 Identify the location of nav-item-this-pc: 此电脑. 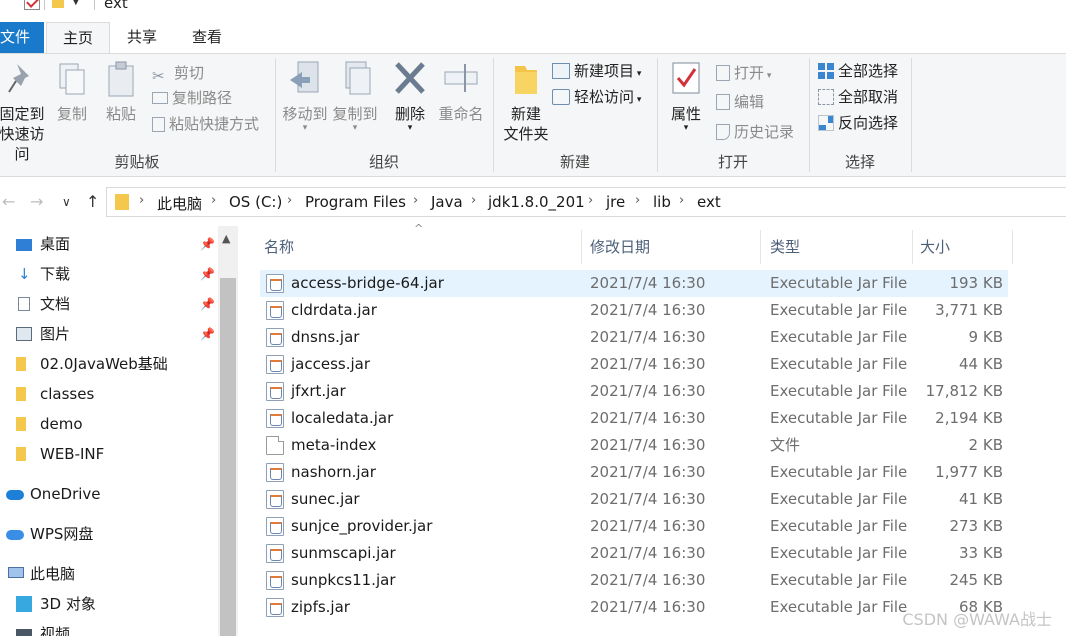
(40, 574).